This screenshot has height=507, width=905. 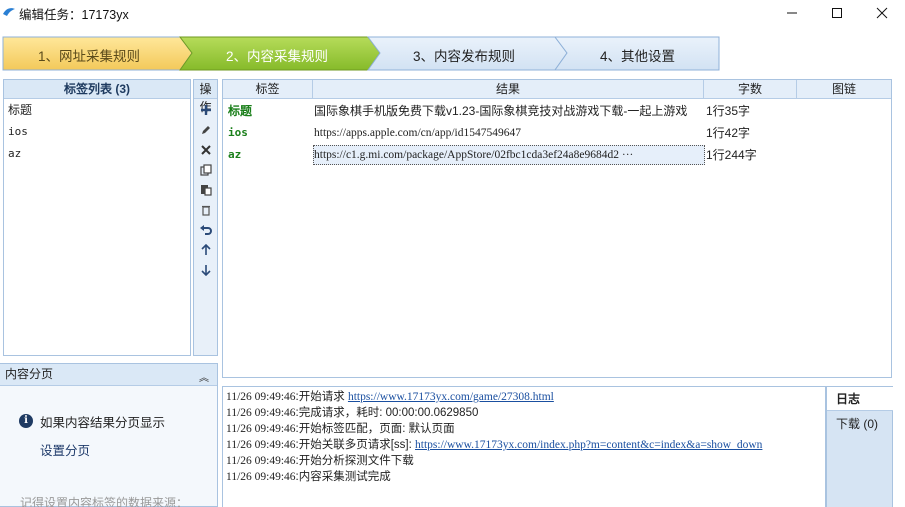 I want to click on paste-tag-button, so click(x=206, y=190).